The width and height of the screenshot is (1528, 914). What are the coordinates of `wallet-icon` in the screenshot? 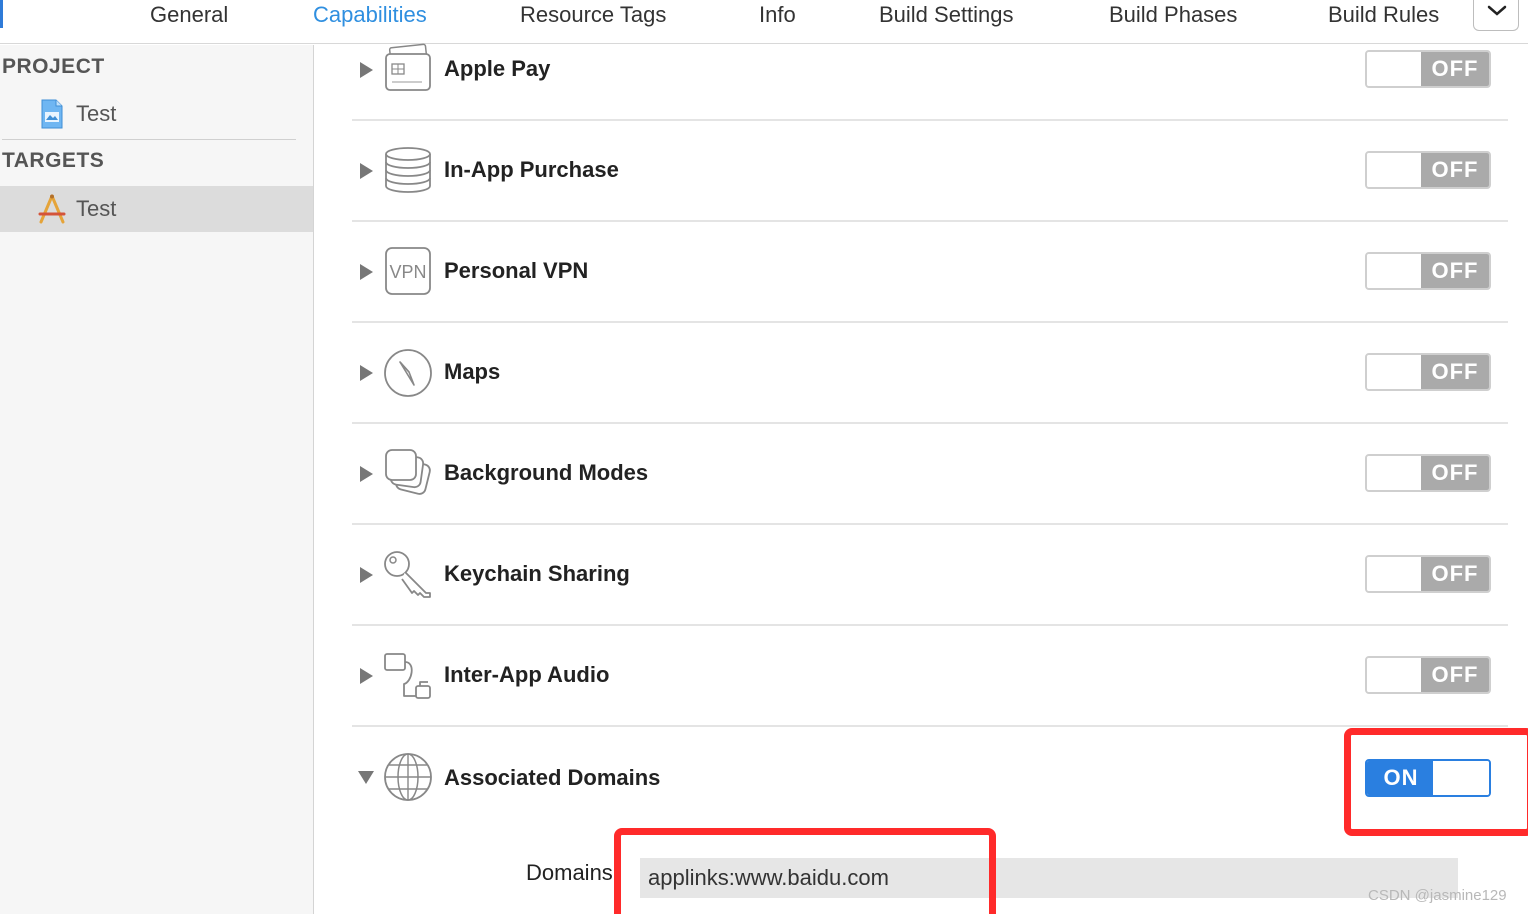 It's located at (408, 67).